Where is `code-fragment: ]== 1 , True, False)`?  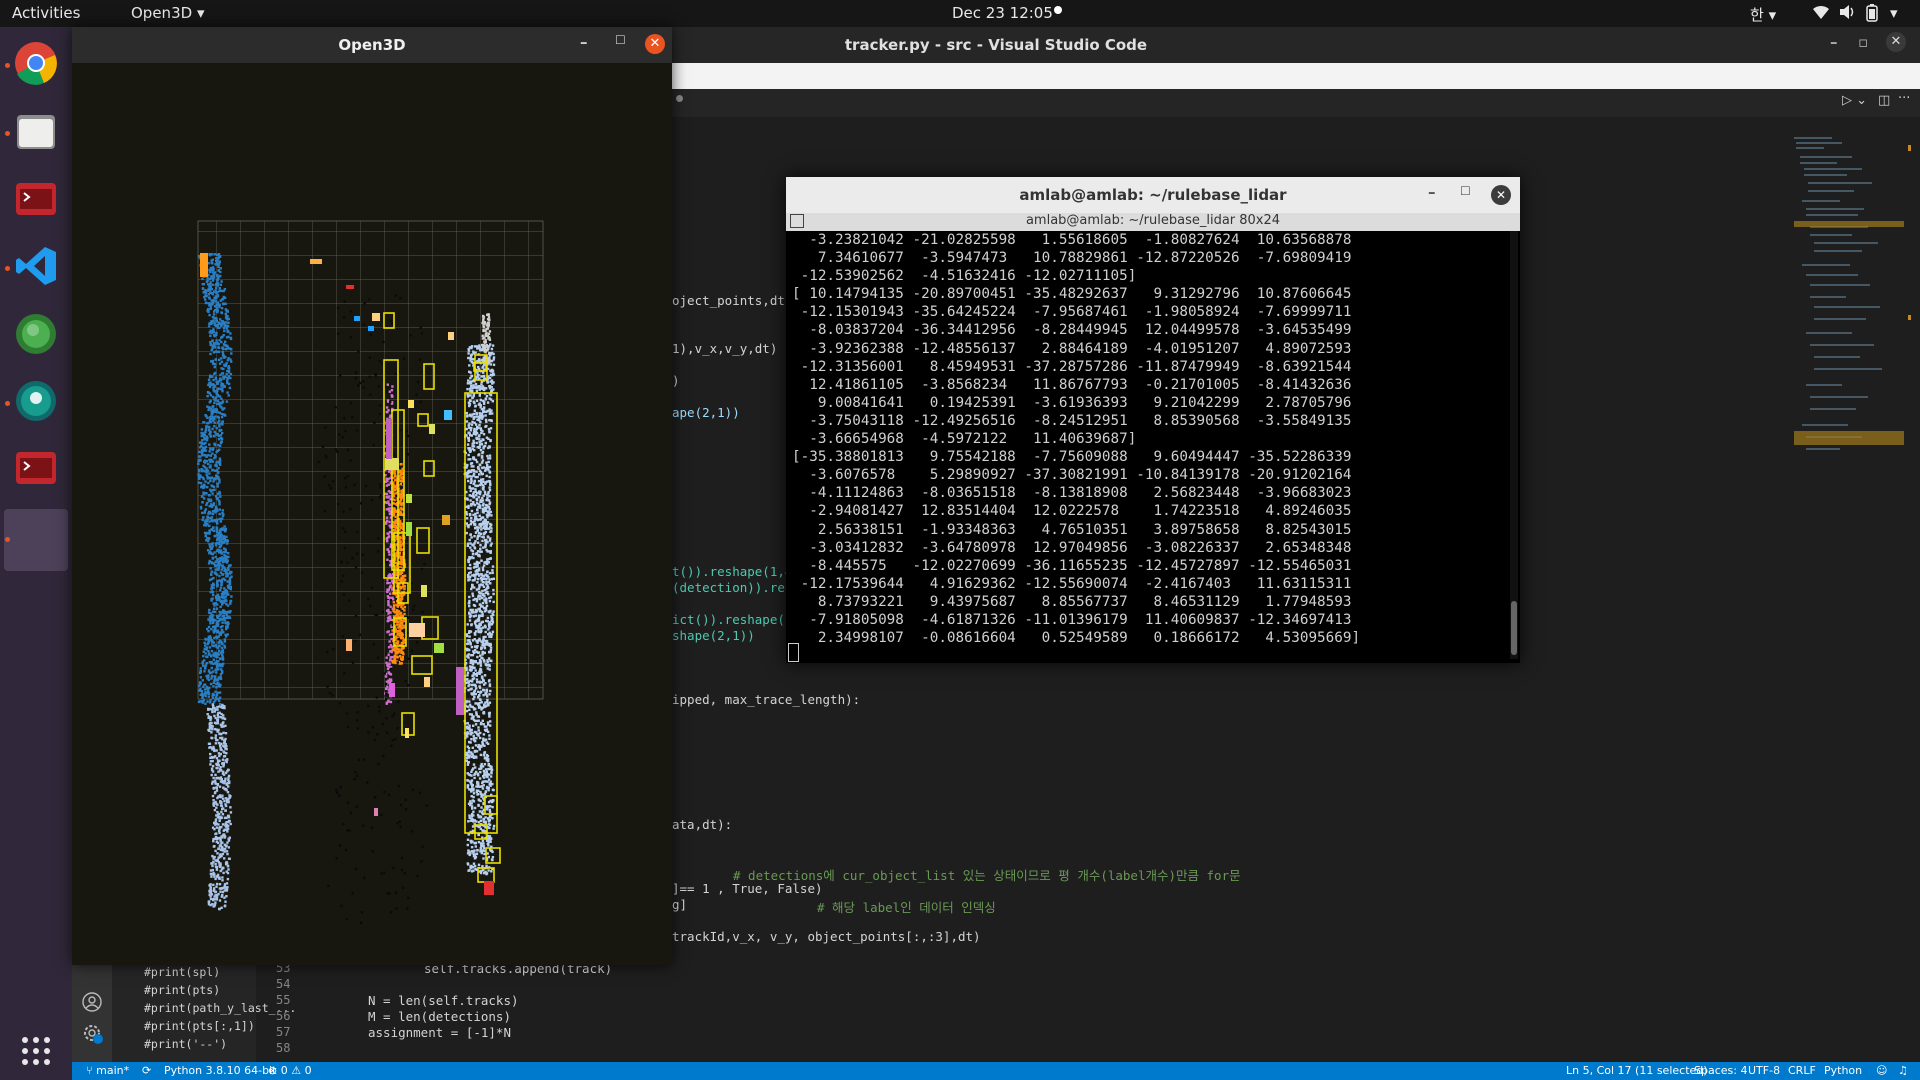
code-fragment: ]== 1 , True, False) is located at coordinates (747, 888).